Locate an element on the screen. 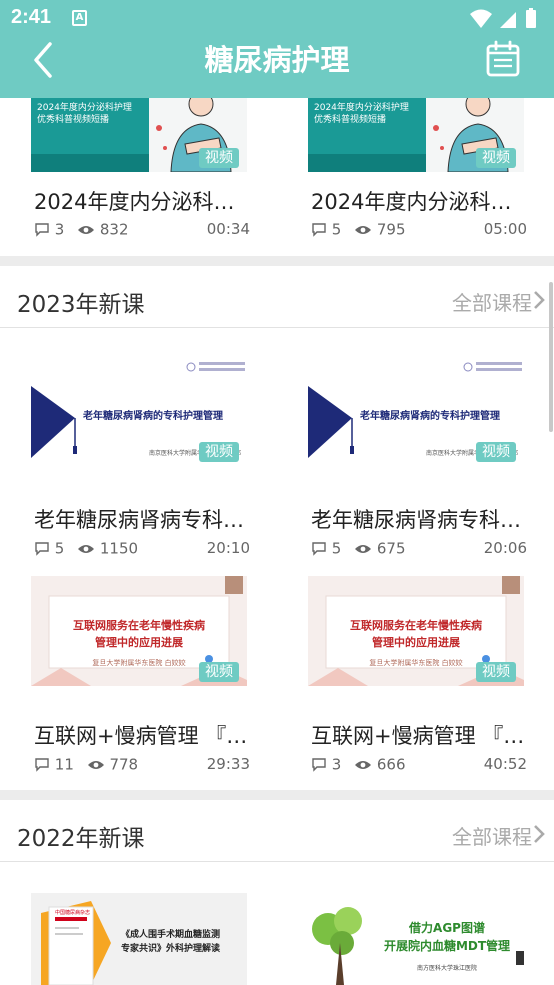  page-title: 糖尿病护理 is located at coordinates (277, 60).